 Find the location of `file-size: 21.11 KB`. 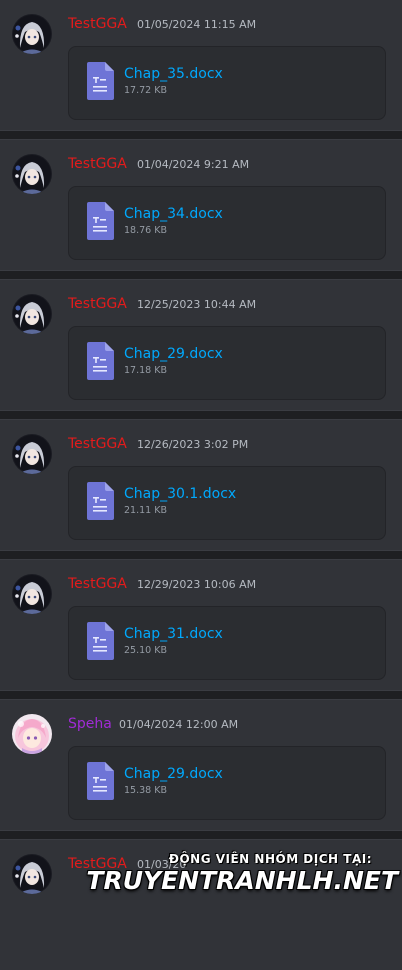

file-size: 21.11 KB is located at coordinates (145, 510).